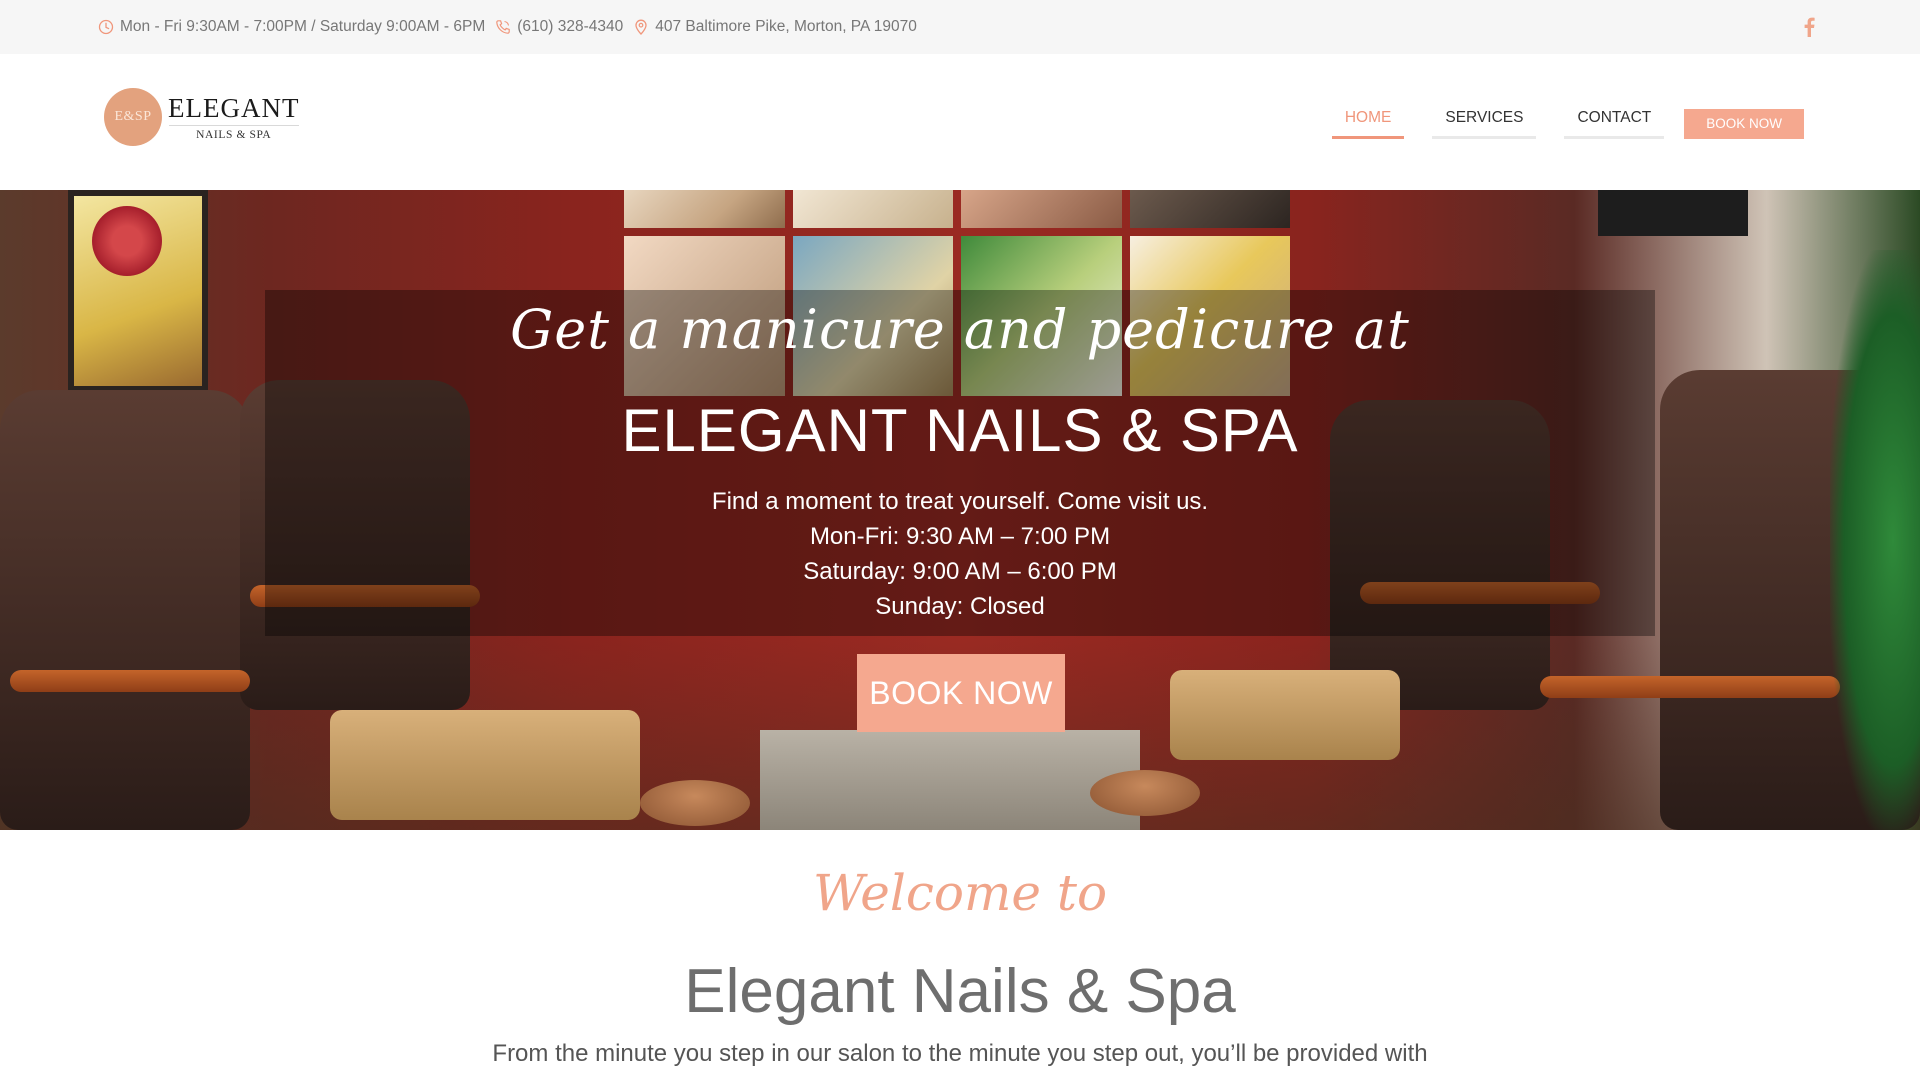 The image size is (1920, 1080). Describe the element at coordinates (1673, 213) in the screenshot. I see `wall-tv` at that location.